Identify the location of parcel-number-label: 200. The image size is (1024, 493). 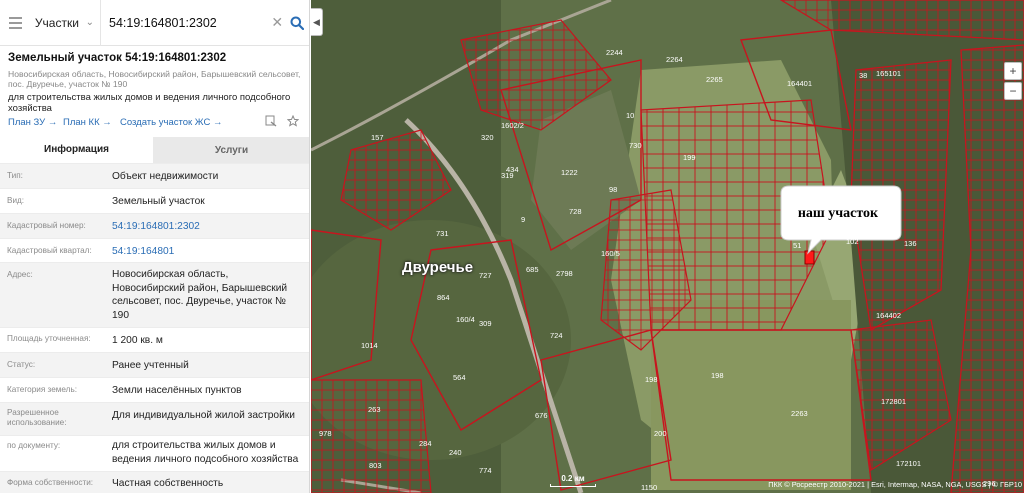
(660, 433).